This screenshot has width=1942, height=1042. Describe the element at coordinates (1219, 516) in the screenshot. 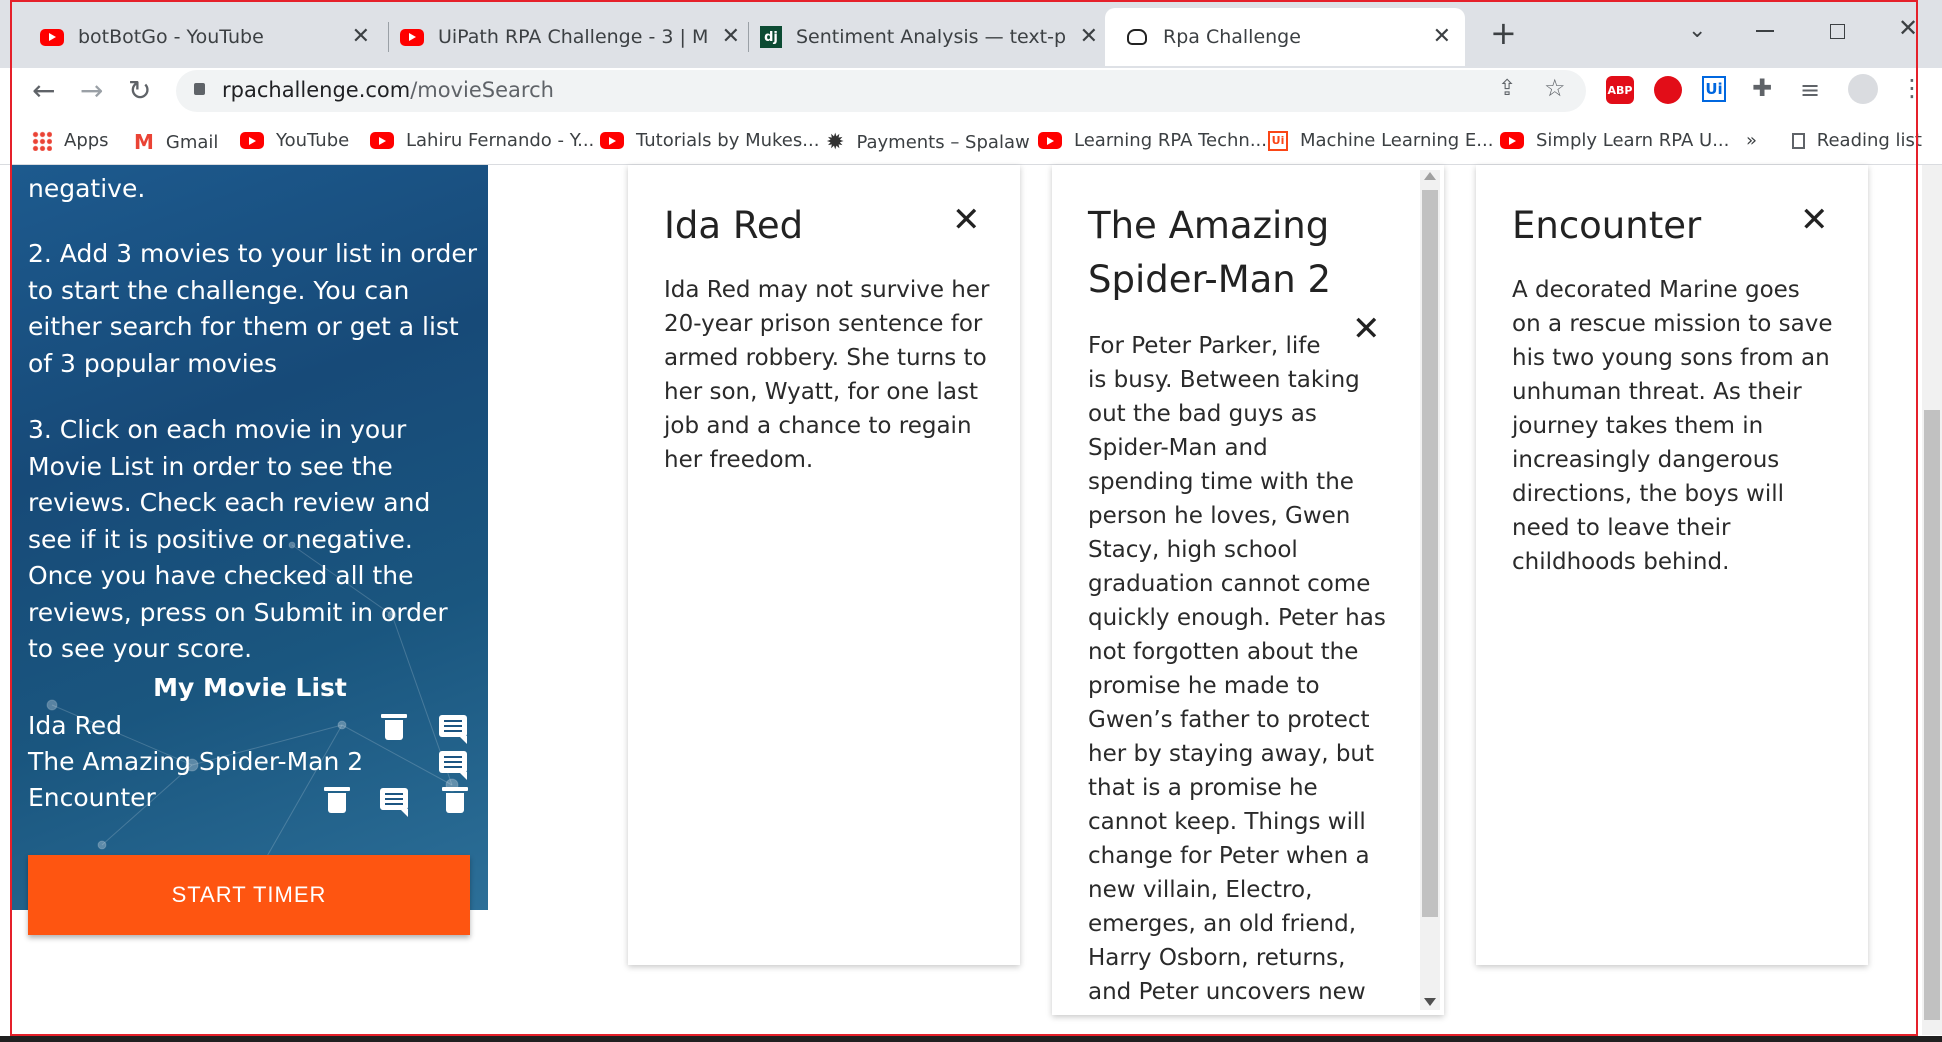

I see `description-line: person he loves, Gwen` at that location.